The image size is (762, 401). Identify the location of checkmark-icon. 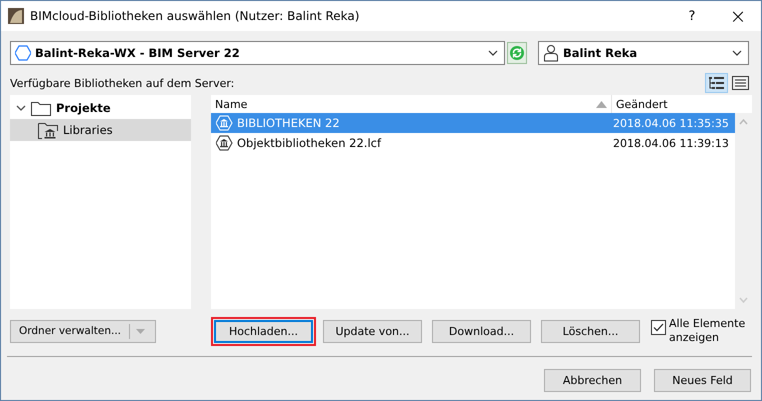
(658, 327).